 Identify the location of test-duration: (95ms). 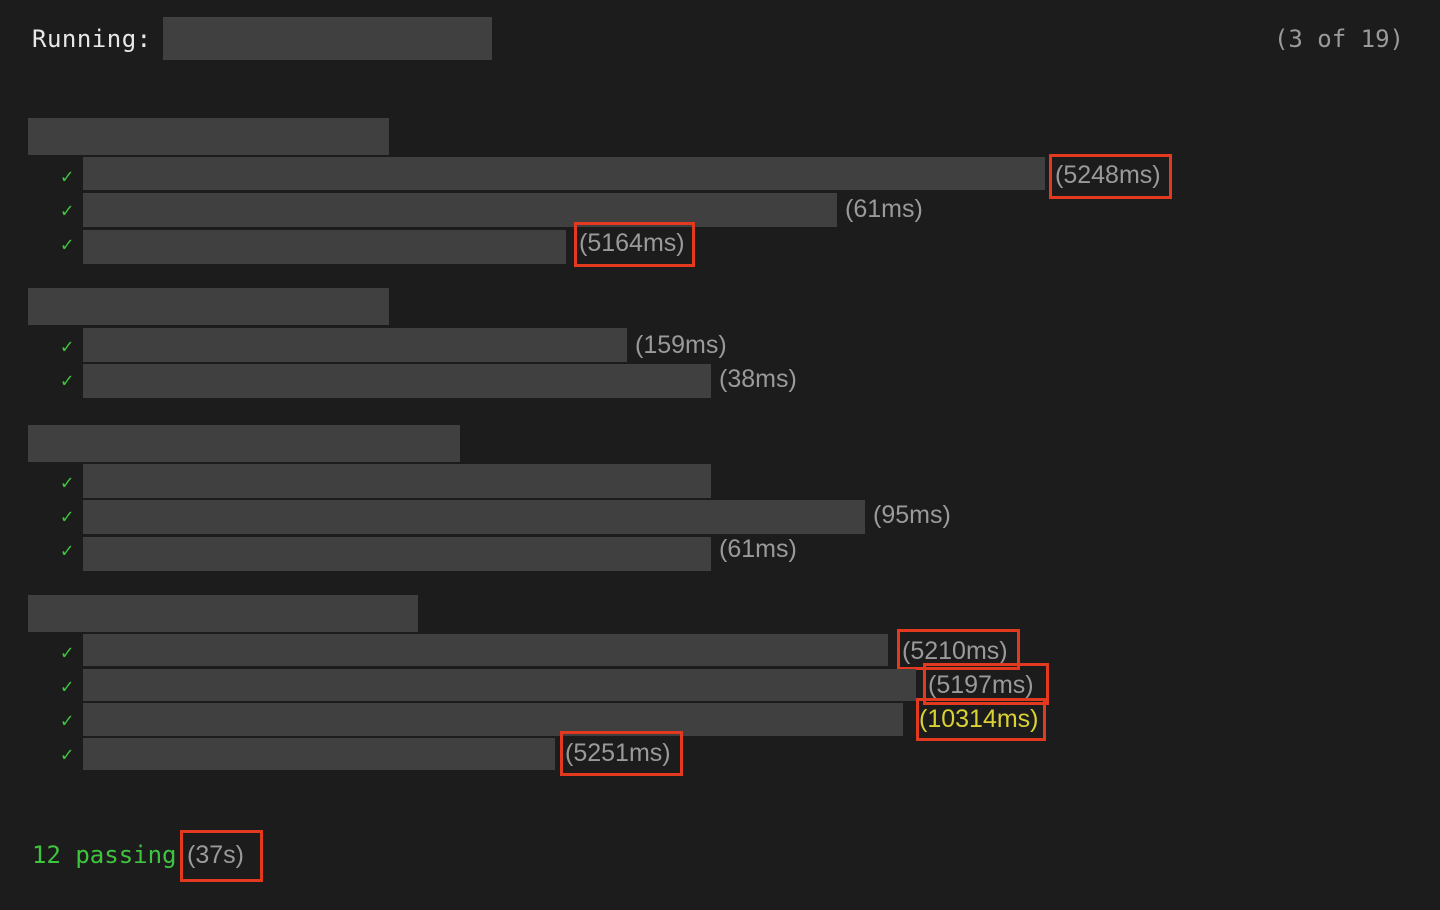
(912, 515).